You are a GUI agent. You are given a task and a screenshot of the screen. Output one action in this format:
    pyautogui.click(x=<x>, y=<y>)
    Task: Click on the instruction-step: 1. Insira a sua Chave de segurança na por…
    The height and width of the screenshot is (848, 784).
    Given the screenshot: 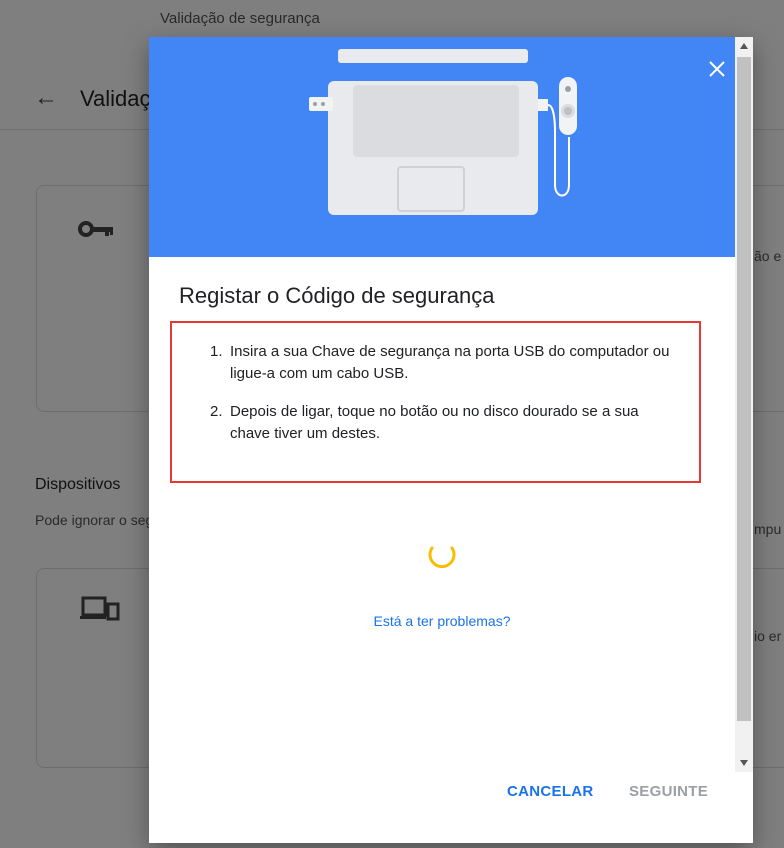 What is the action you would take?
    pyautogui.click(x=445, y=363)
    